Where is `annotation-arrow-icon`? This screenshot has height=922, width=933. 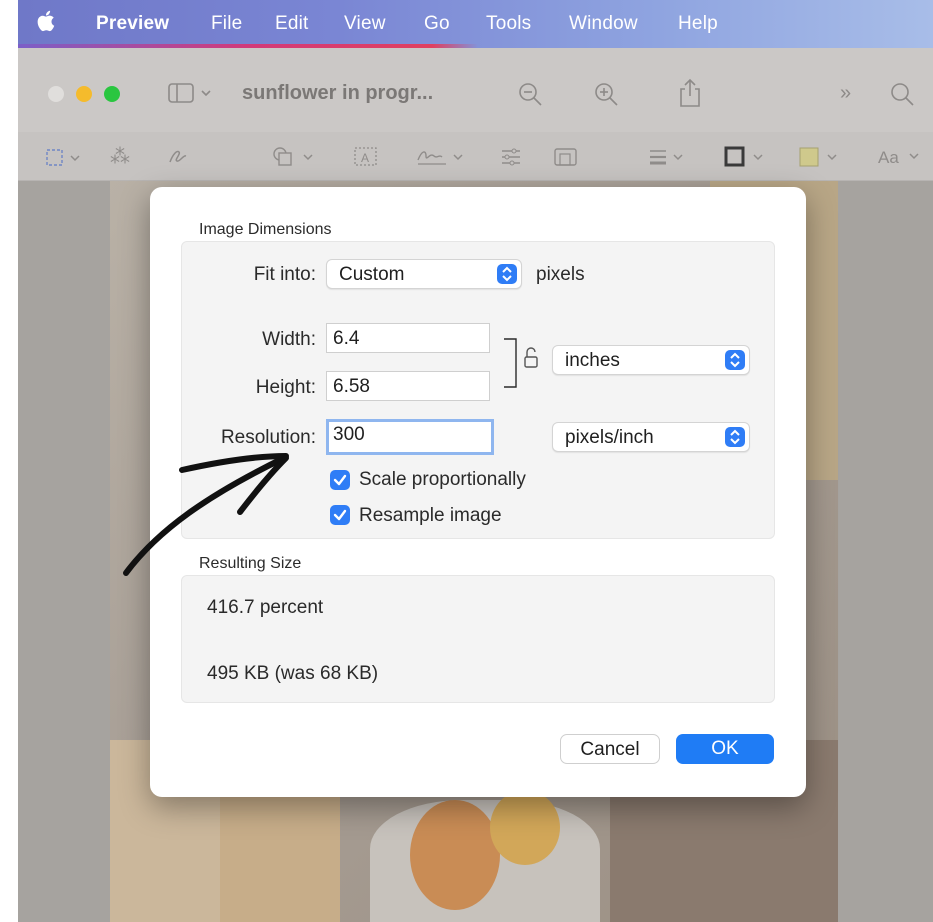
annotation-arrow-icon is located at coordinates (206, 514).